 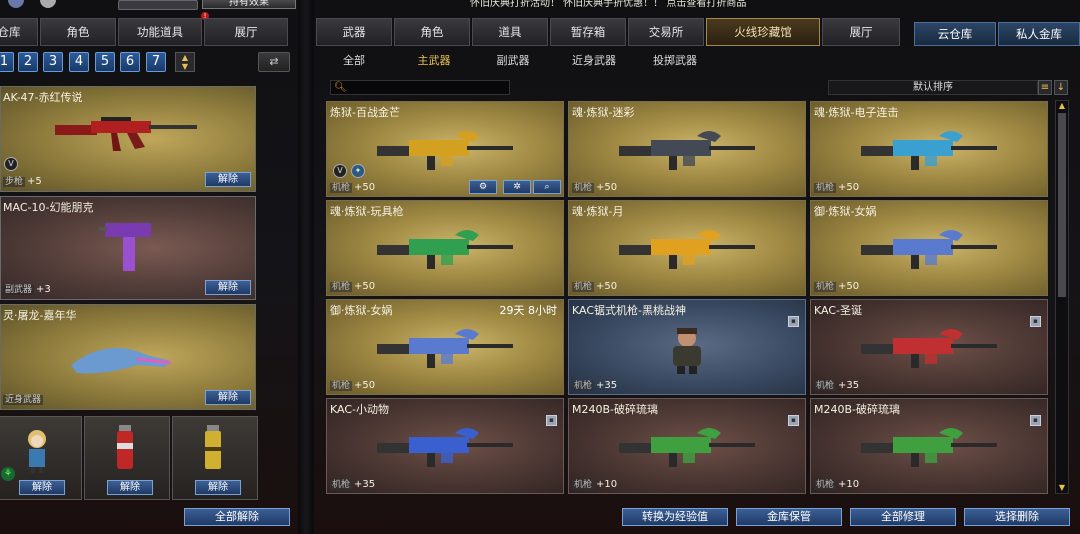 What do you see at coordinates (361, 310) in the screenshot?
I see `weapon-name: 御·炼狱-女娲` at bounding box center [361, 310].